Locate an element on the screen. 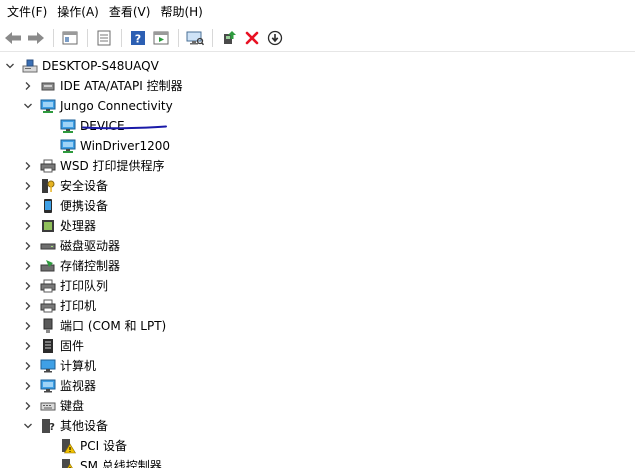  menu-action: 操作(A) is located at coordinates (78, 12).